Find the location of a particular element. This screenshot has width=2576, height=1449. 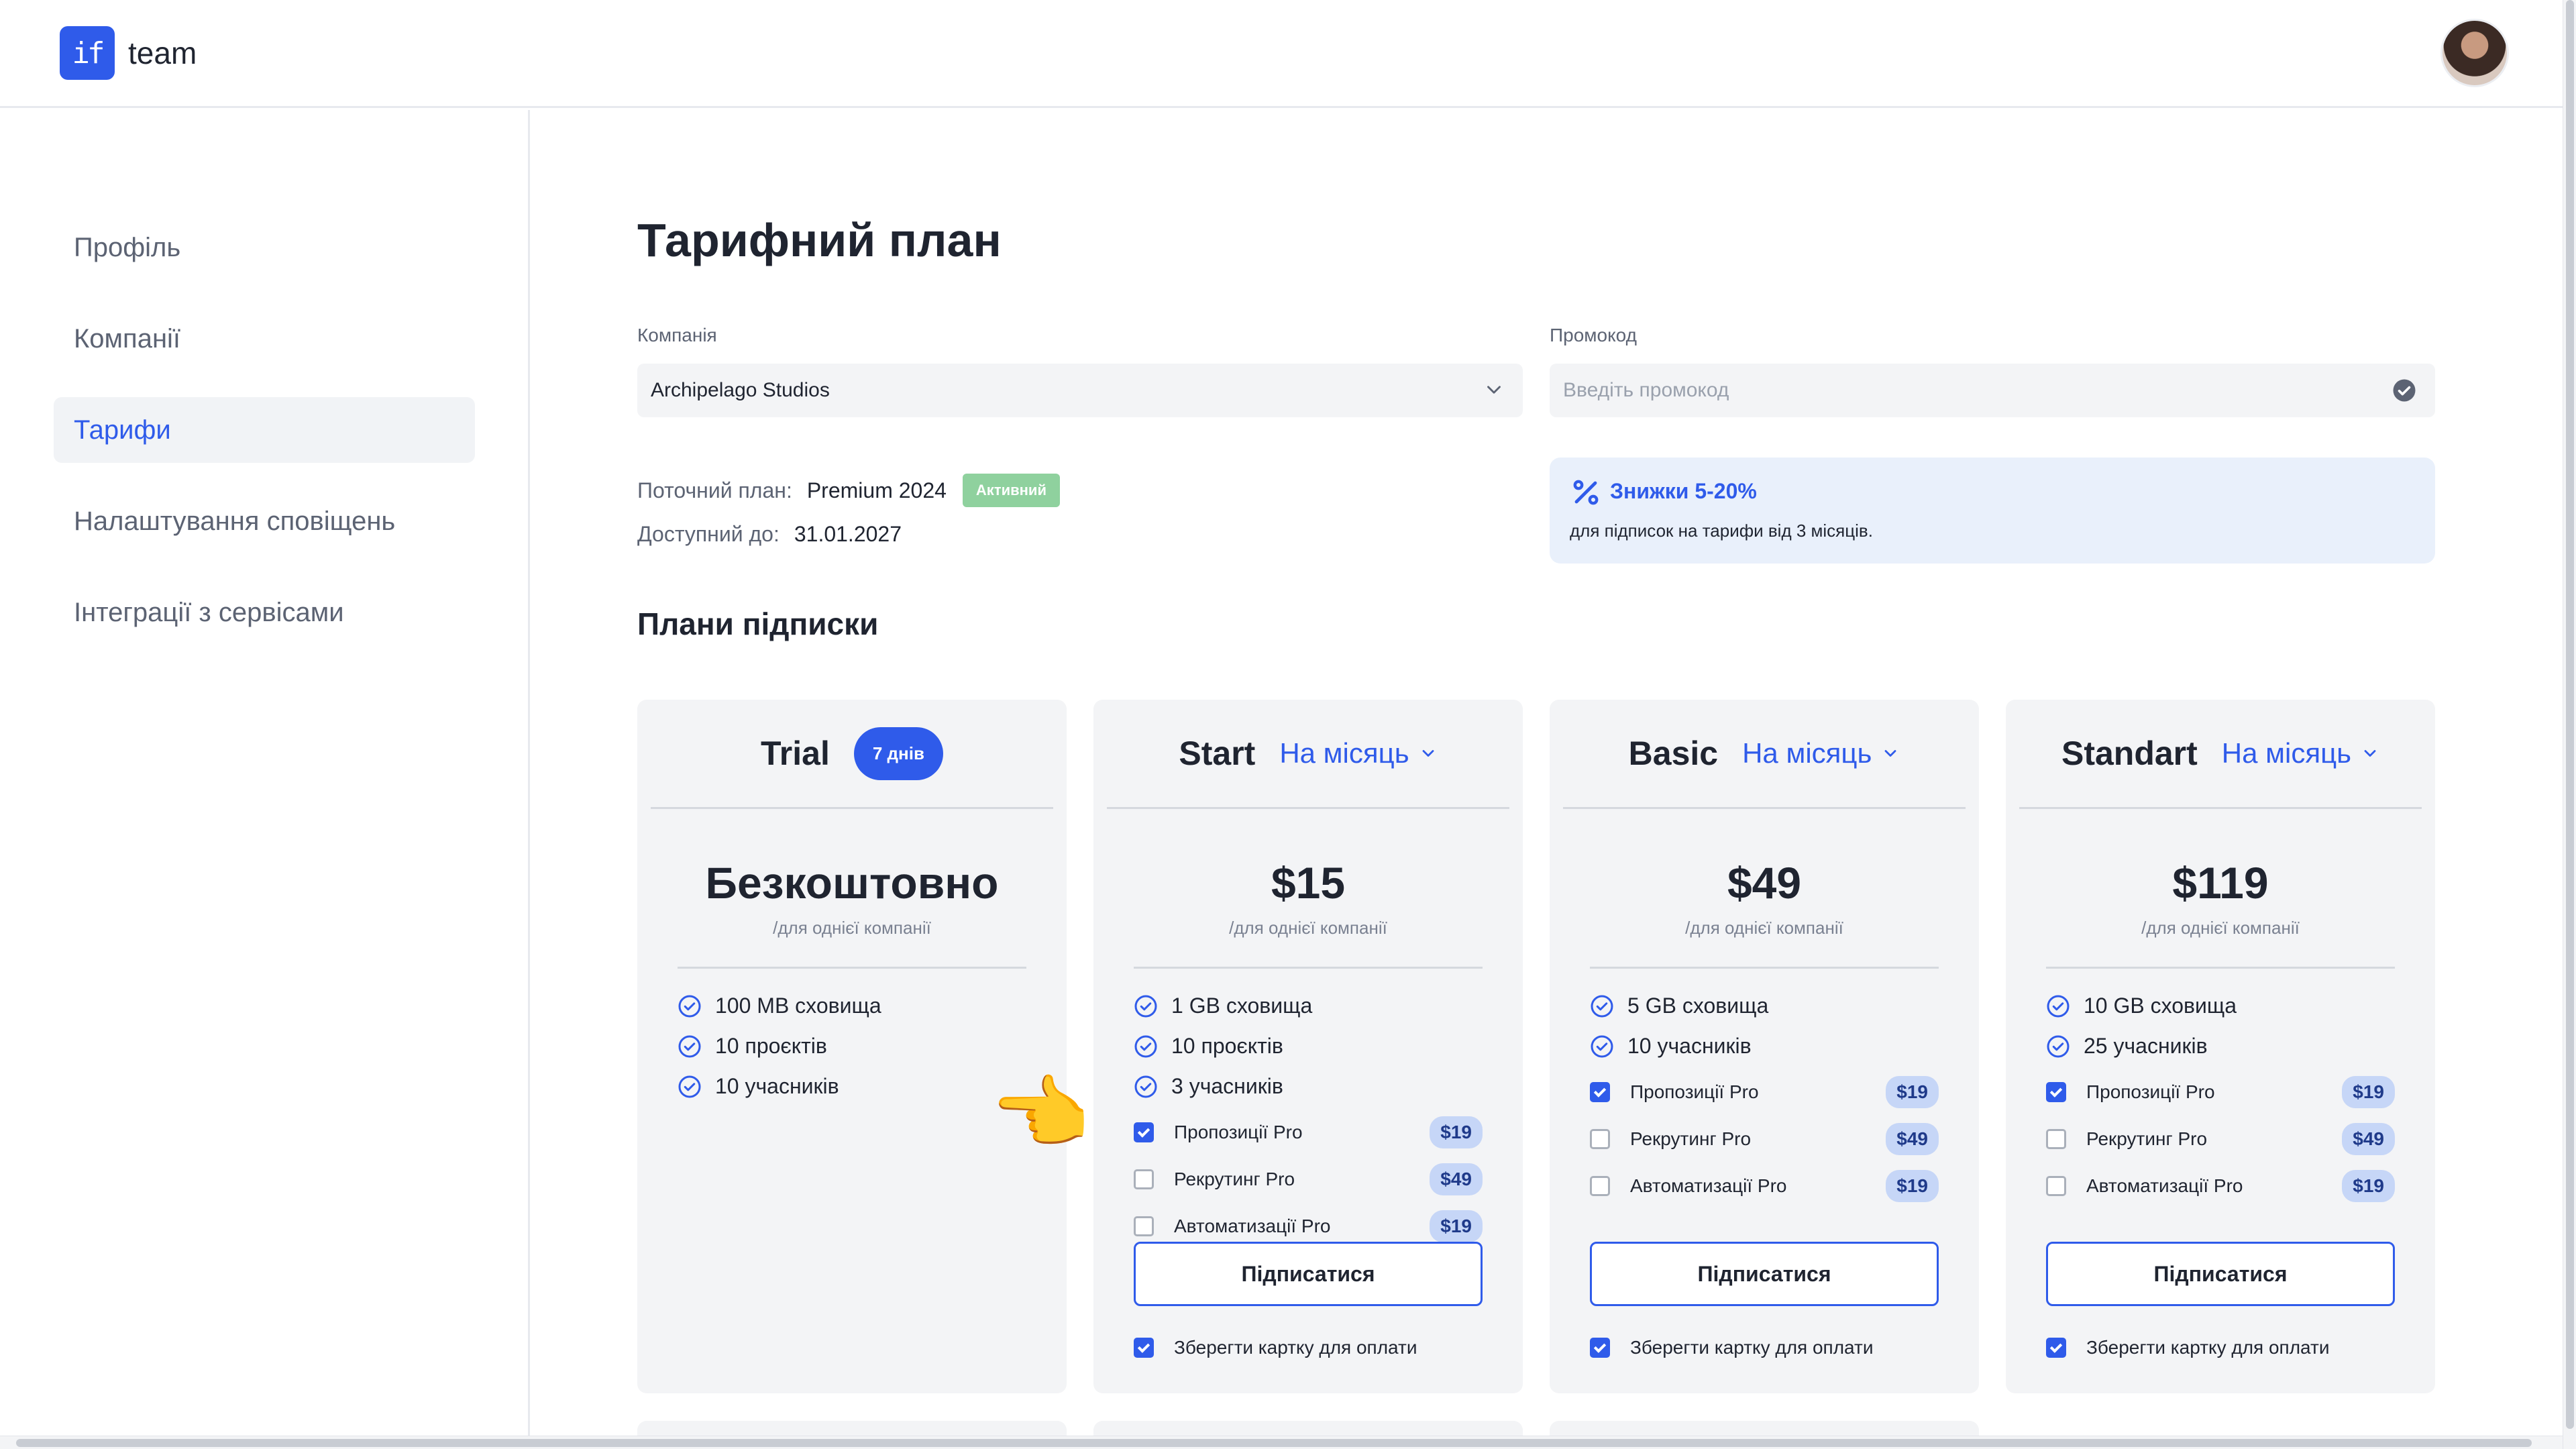

plan-header: Start На місяць is located at coordinates (1308, 753).